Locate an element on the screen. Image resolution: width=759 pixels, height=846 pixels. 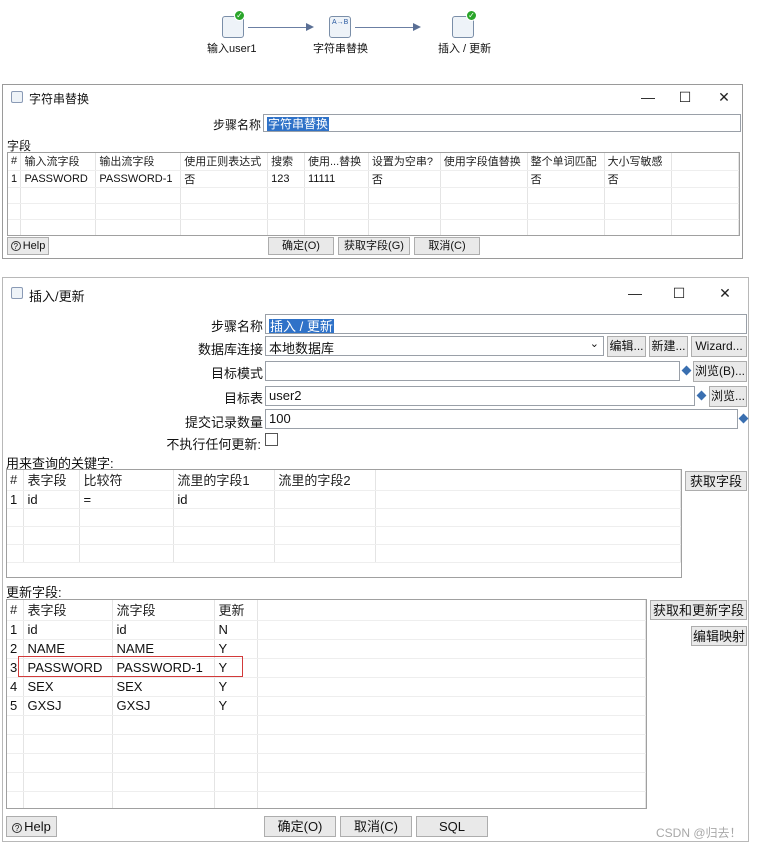
string-replace-icon: A→B is located at coordinates (340, 27).